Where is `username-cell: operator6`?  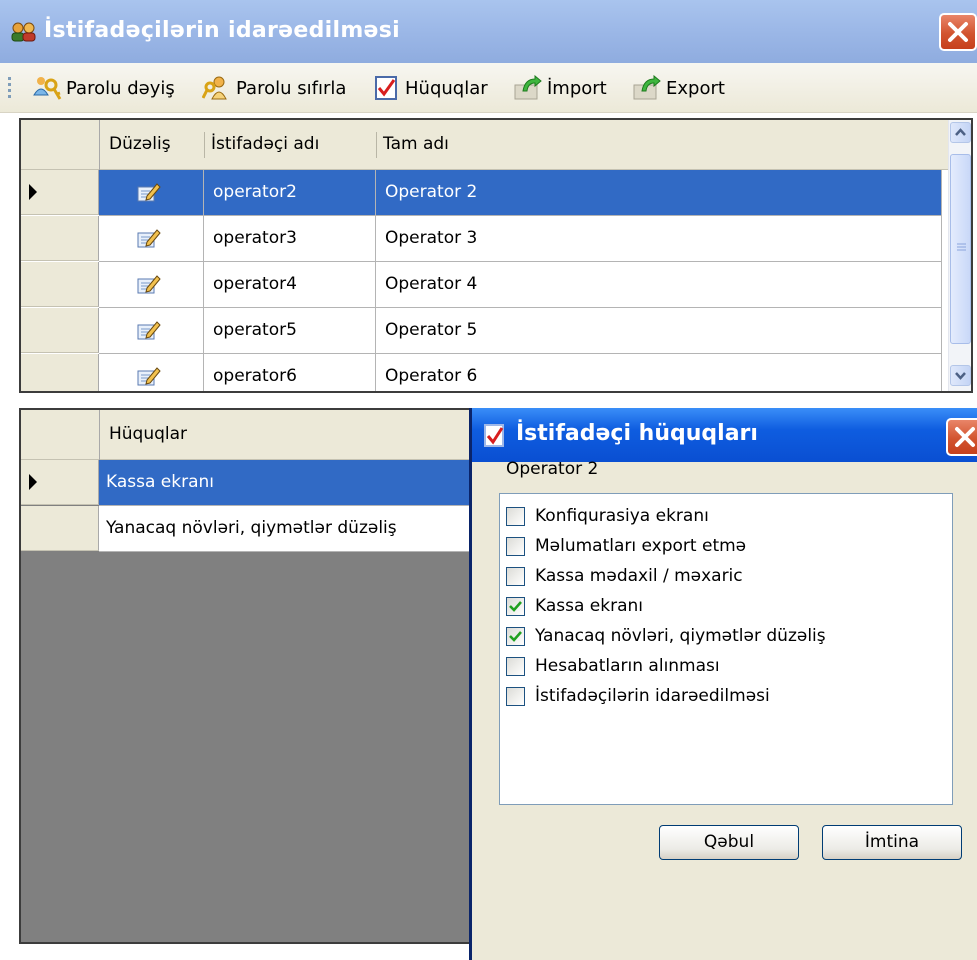
username-cell: operator6 is located at coordinates (290, 372).